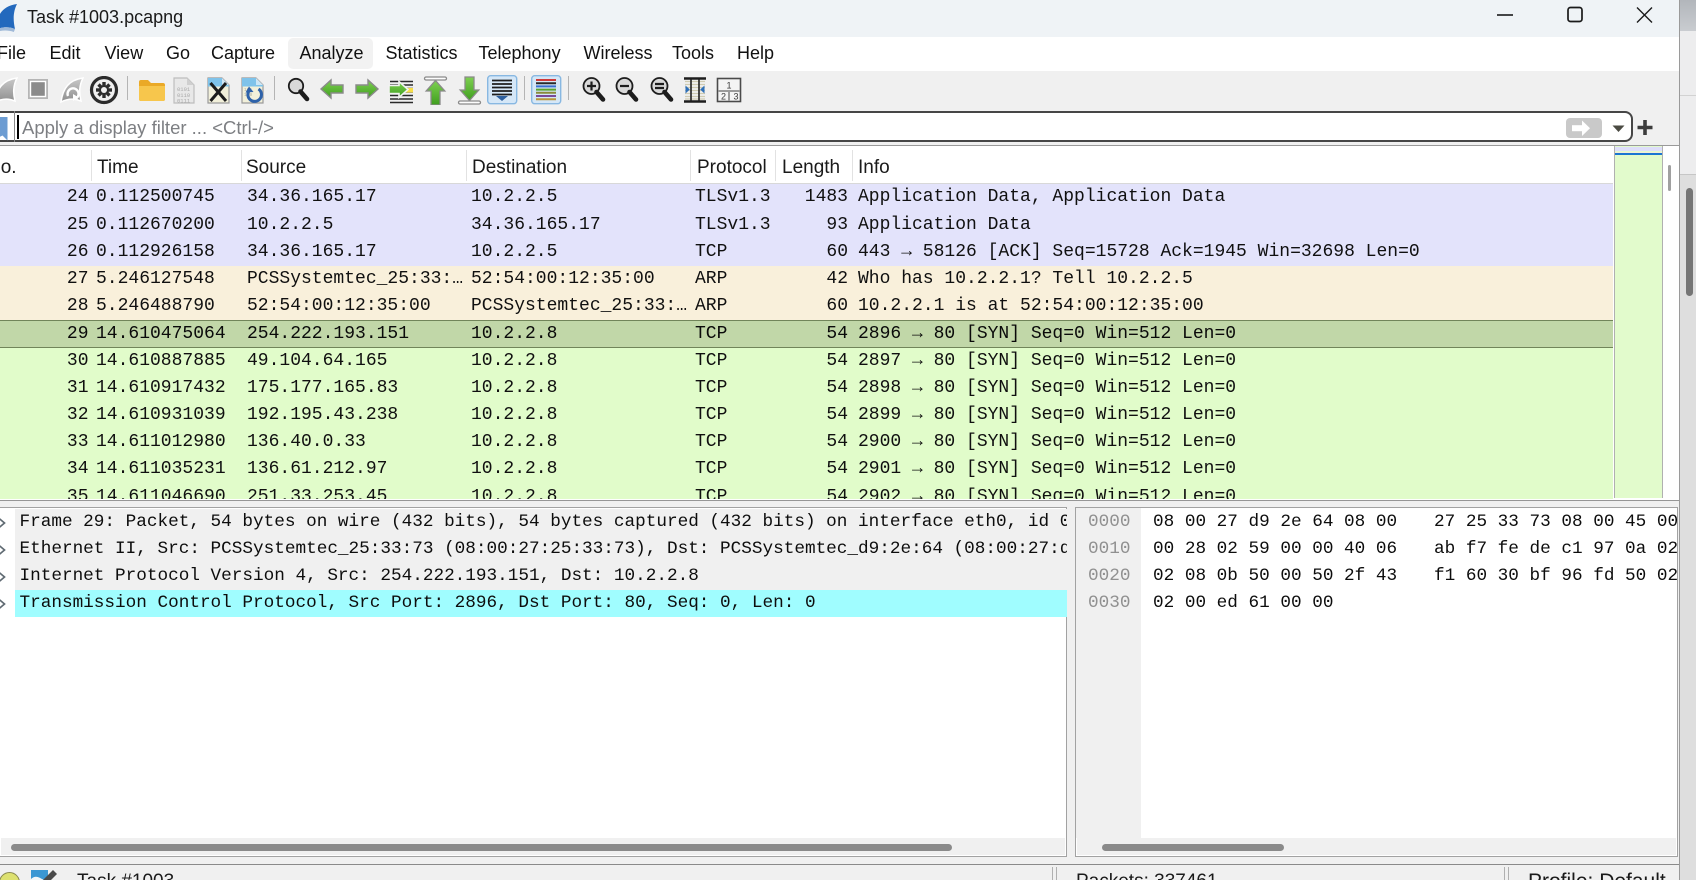 This screenshot has height=880, width=1696. I want to click on svg-text: 3, so click(736, 97).